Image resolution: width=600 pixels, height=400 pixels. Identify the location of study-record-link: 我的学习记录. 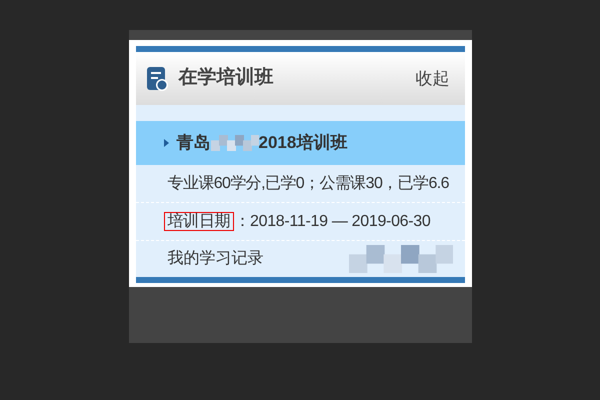
(216, 259).